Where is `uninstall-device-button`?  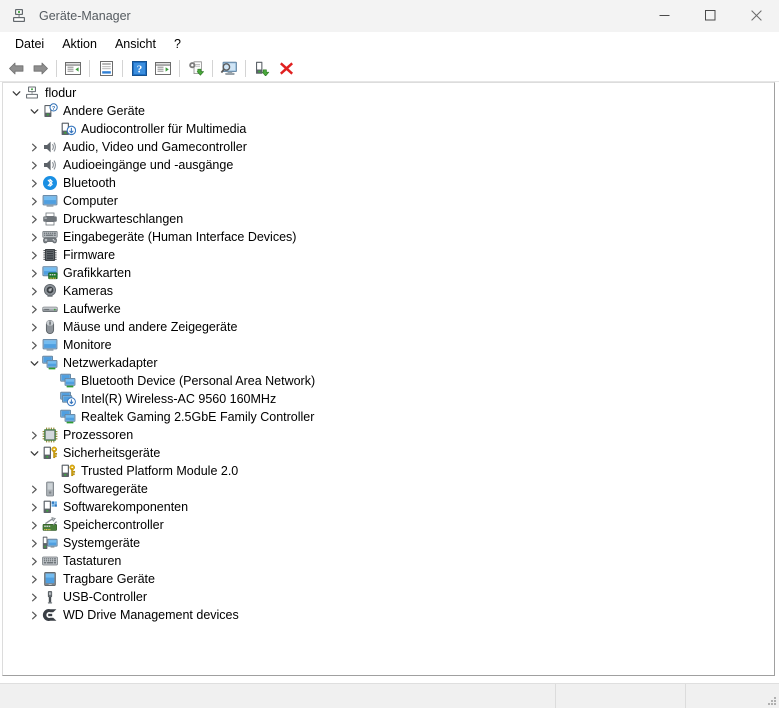
uninstall-device-button is located at coordinates (286, 69).